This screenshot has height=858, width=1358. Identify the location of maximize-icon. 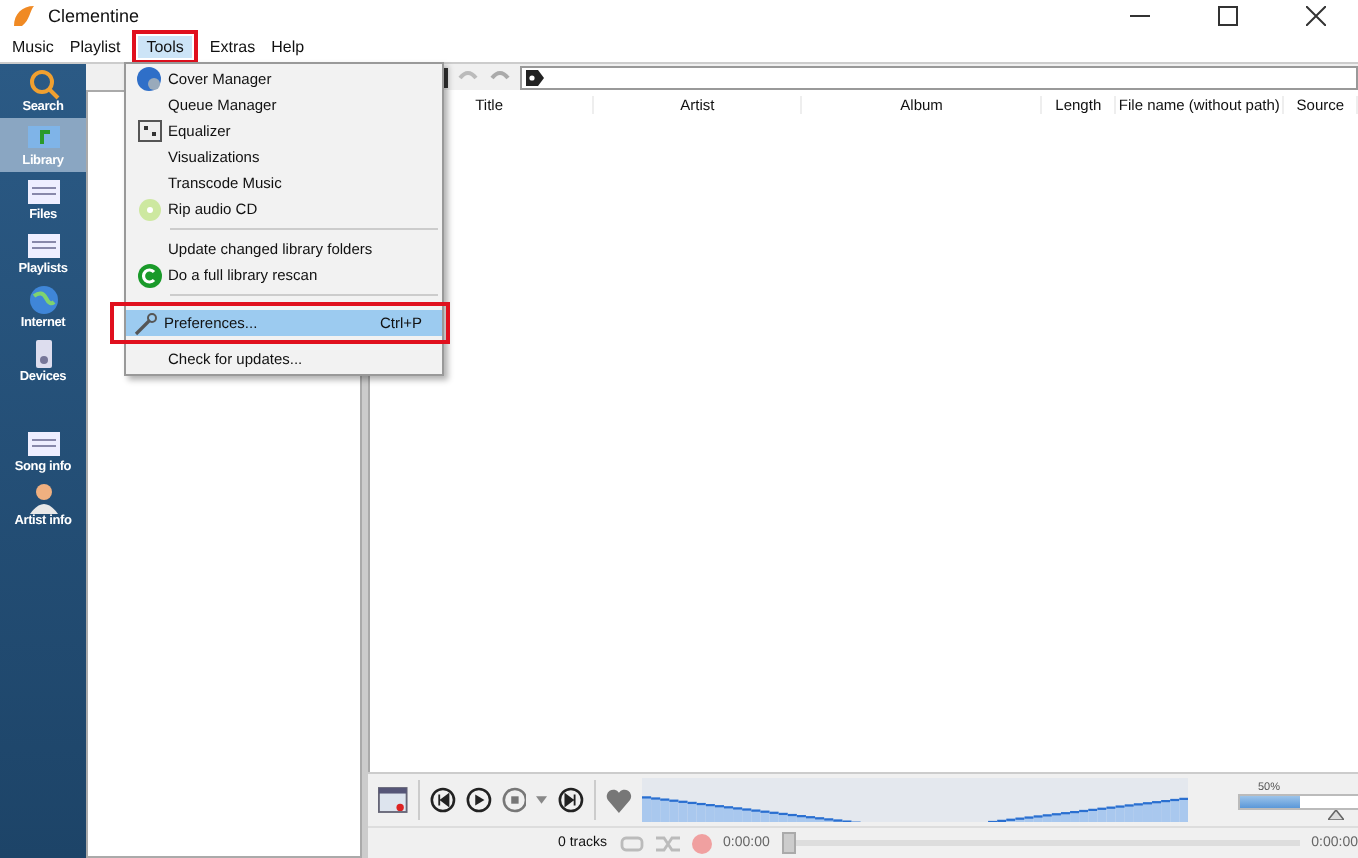
(1228, 16).